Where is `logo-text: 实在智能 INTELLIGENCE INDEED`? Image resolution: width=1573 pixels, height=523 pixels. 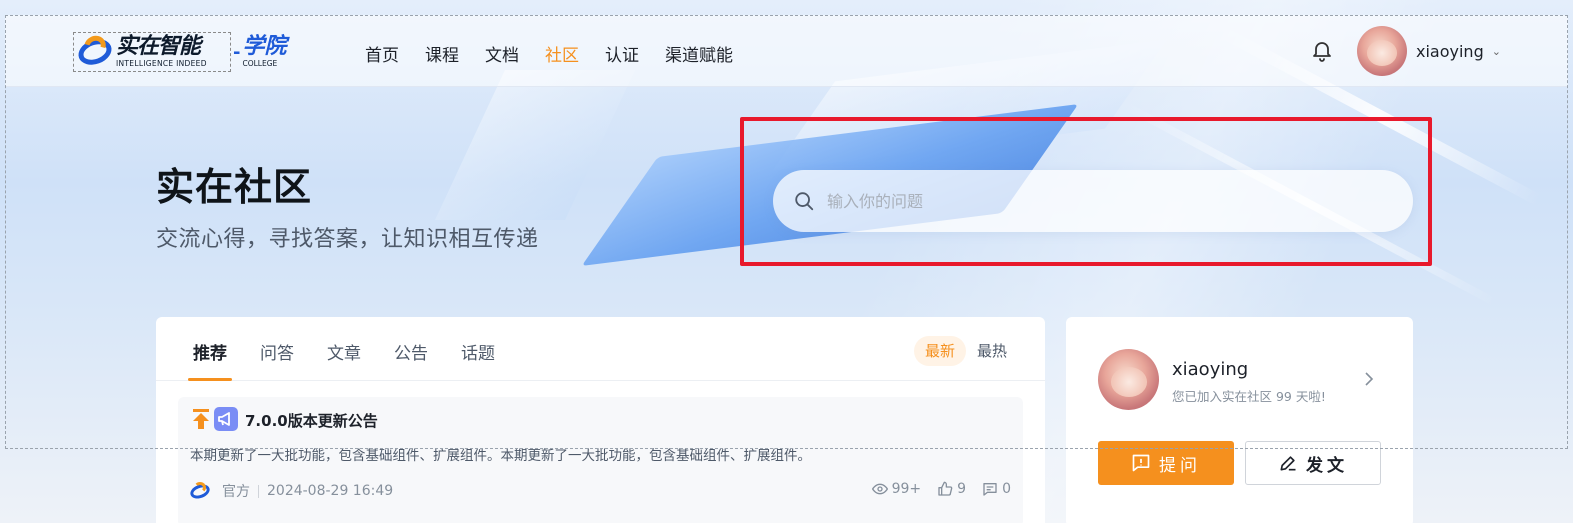
logo-text: 实在智能 INTELLIGENCE INDEED is located at coordinates (161, 52).